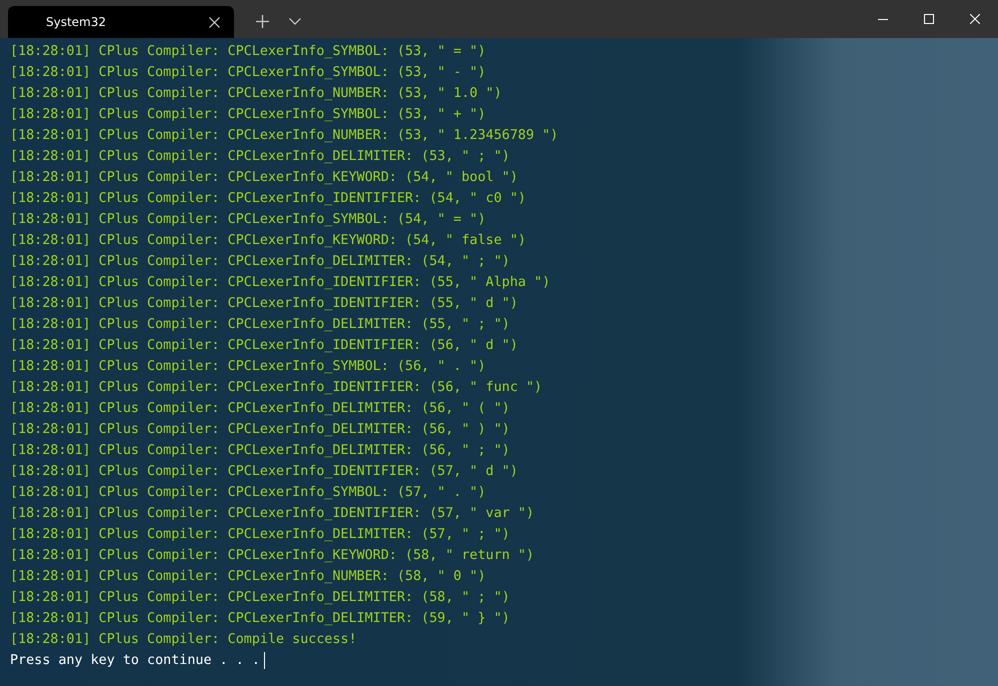 The image size is (998, 686). I want to click on log-line: [18:28:01] CPlus Compiler: CPCLexerInfo_SYMBOL: (57, " . "), so click(248, 493).